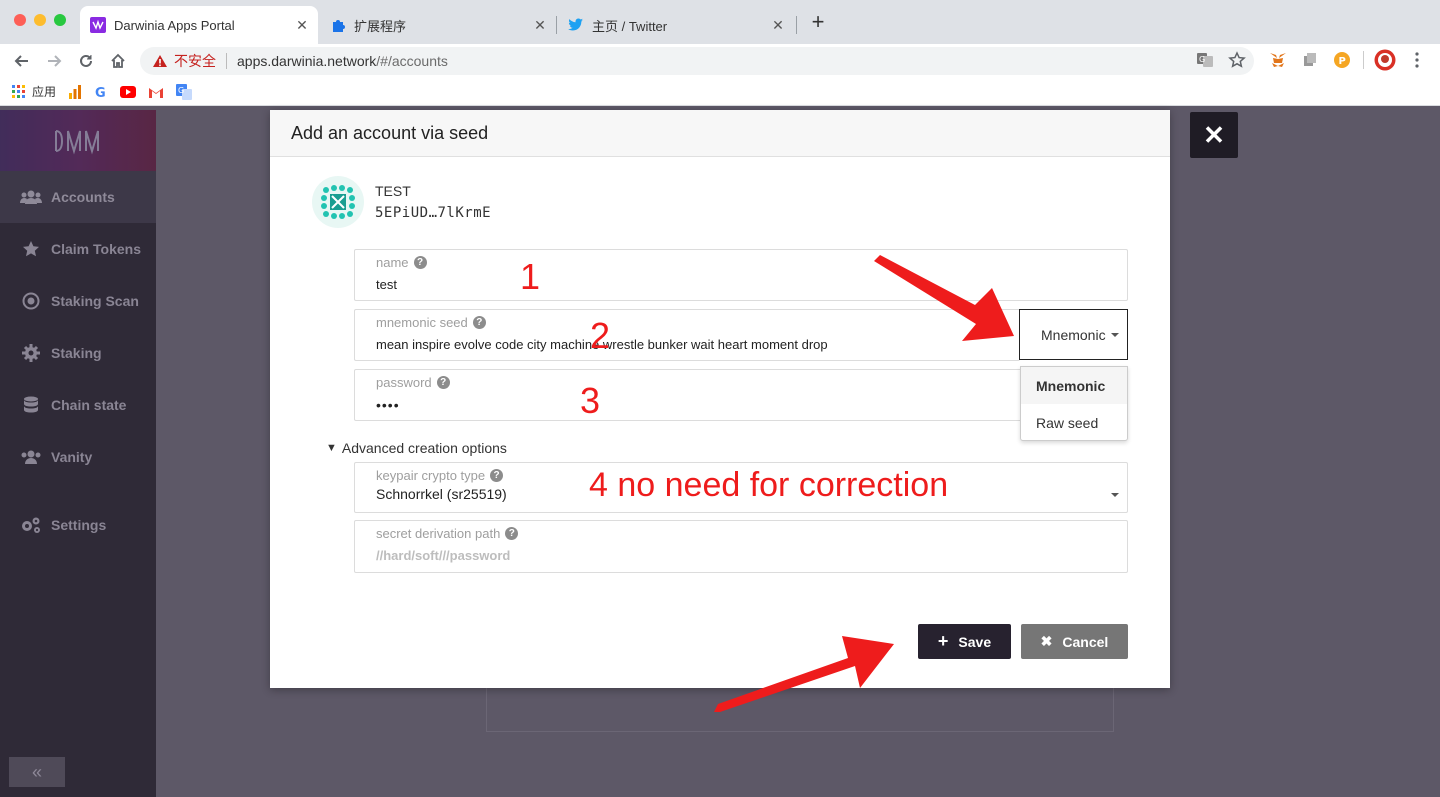 Image resolution: width=1440 pixels, height=797 pixels. What do you see at coordinates (83, 197) in the screenshot?
I see `sidebar-item-label: Accounts` at bounding box center [83, 197].